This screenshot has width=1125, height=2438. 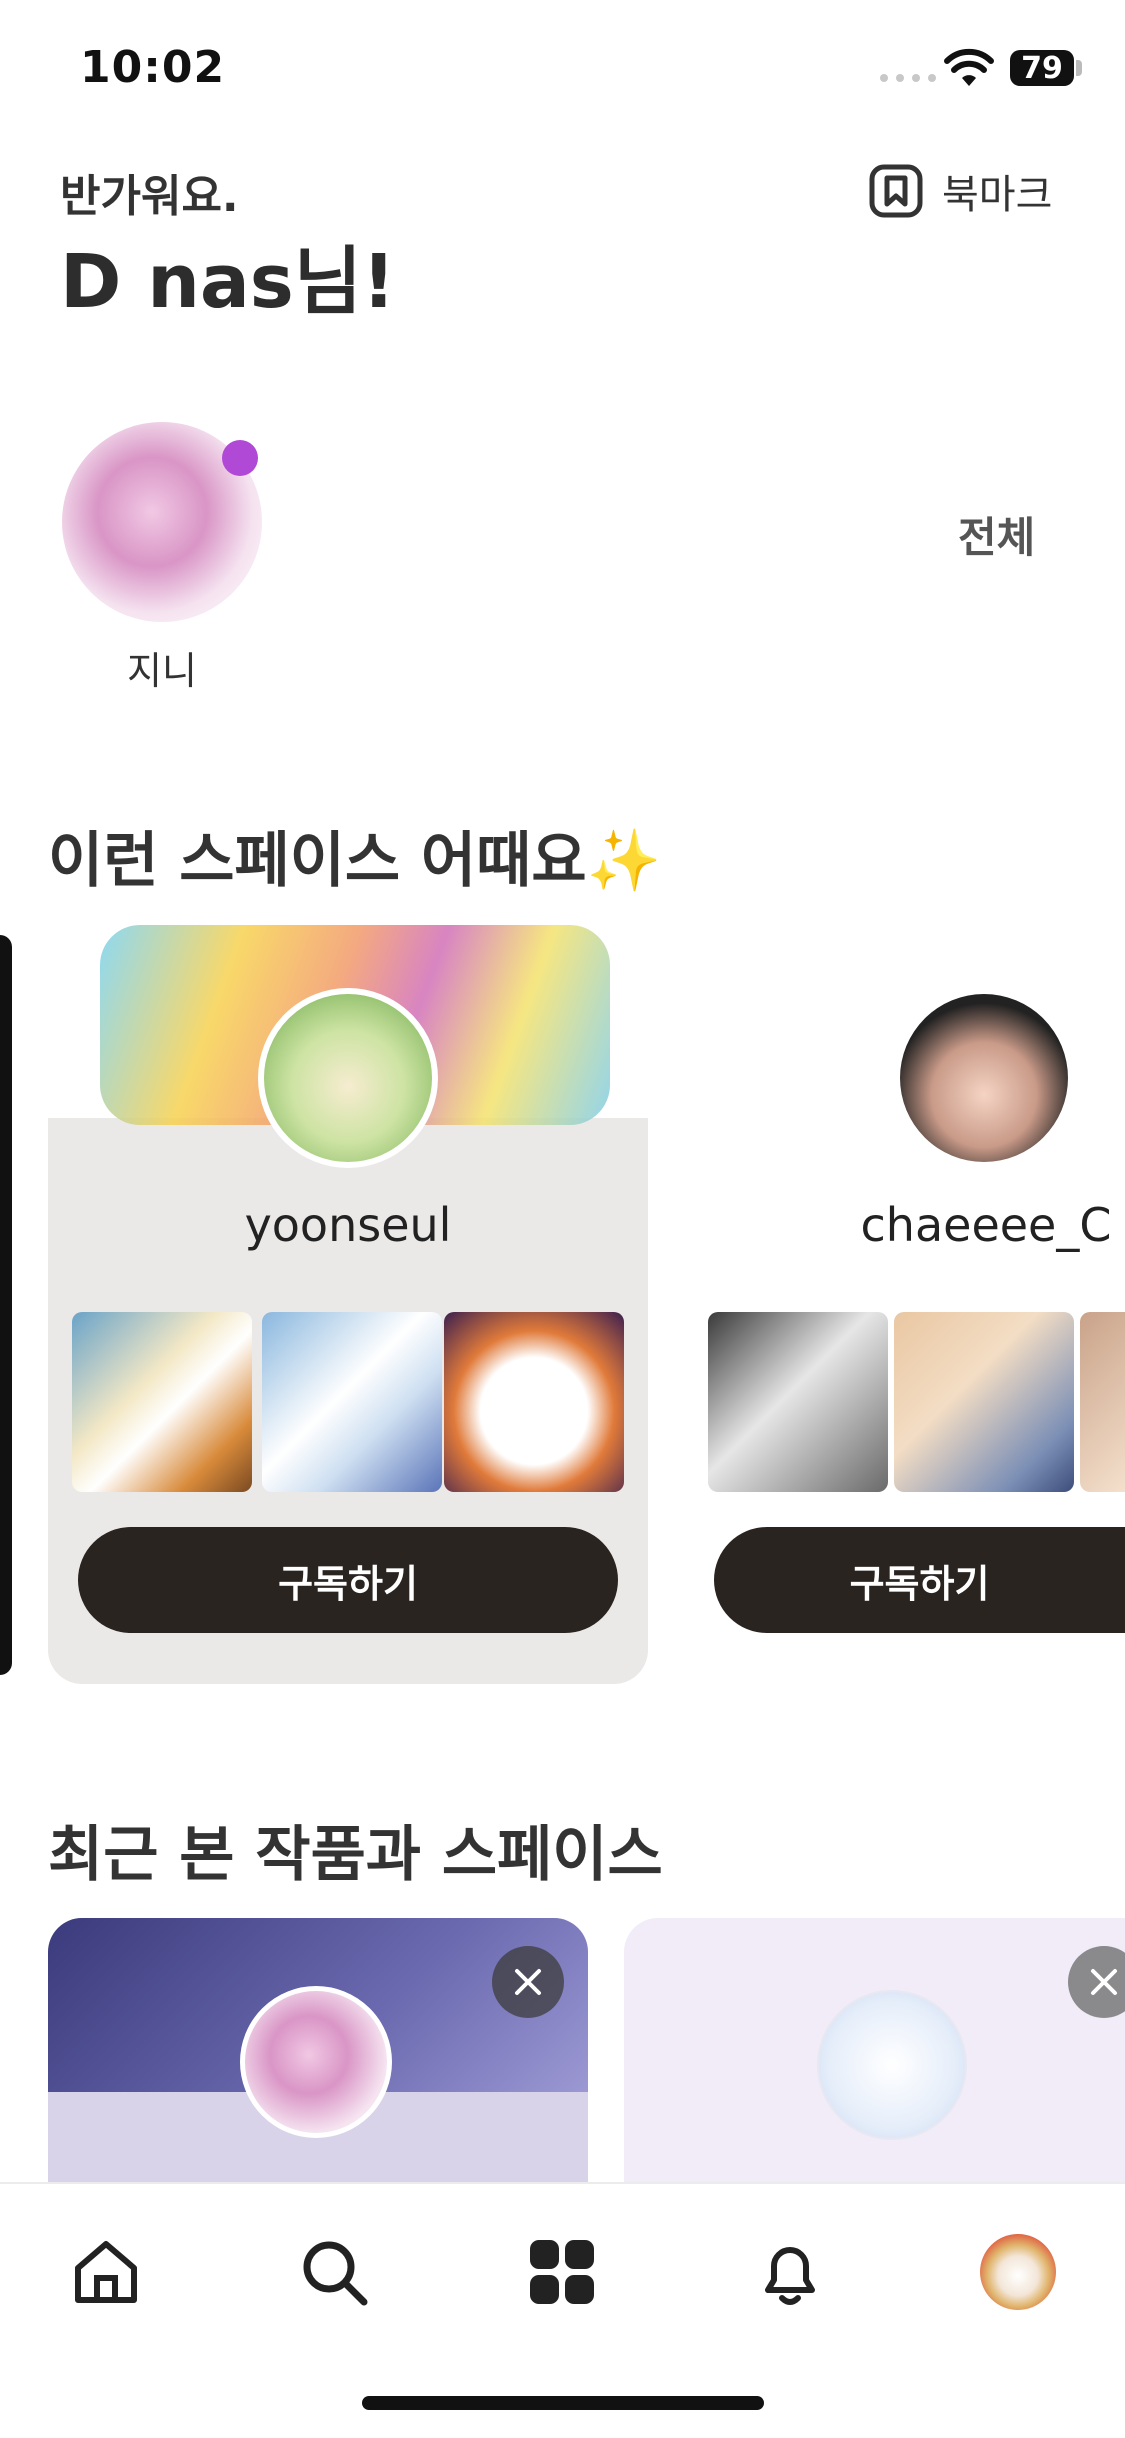 What do you see at coordinates (1042, 68) in the screenshot?
I see `battery-indicator: 79` at bounding box center [1042, 68].